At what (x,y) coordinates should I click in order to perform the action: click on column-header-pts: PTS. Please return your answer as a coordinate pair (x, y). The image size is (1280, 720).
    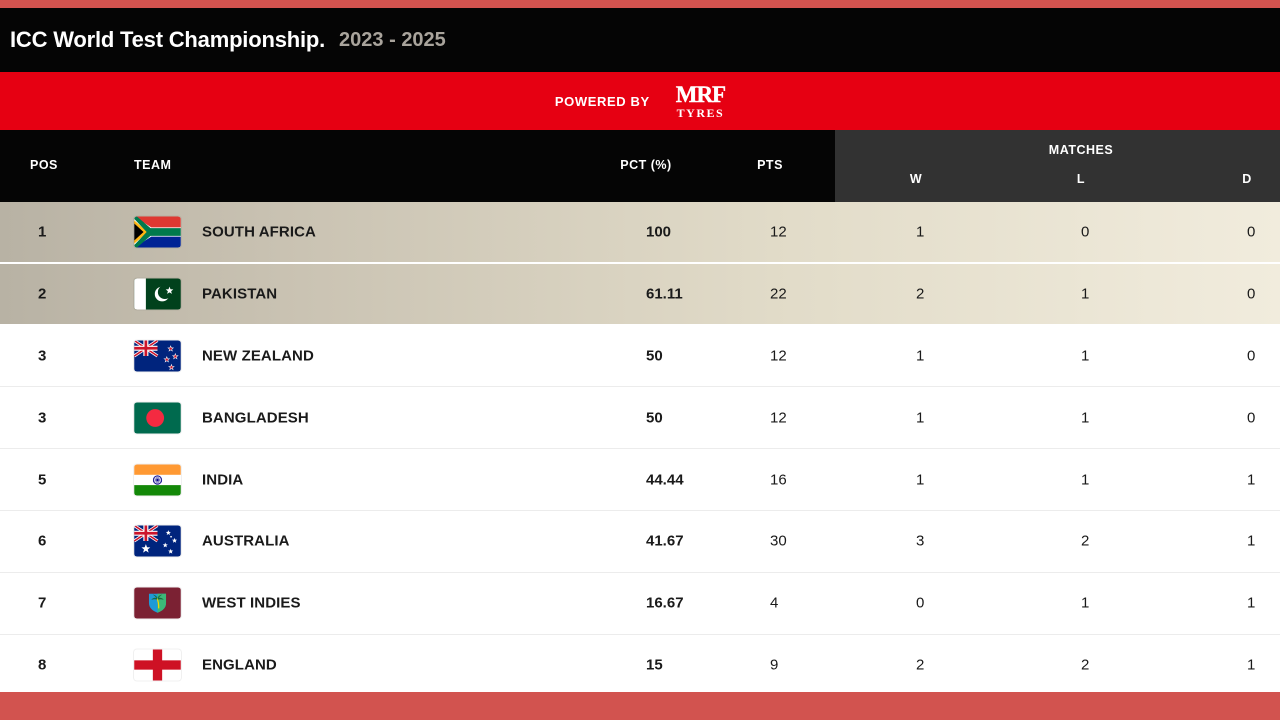
    Looking at the image, I should click on (770, 165).